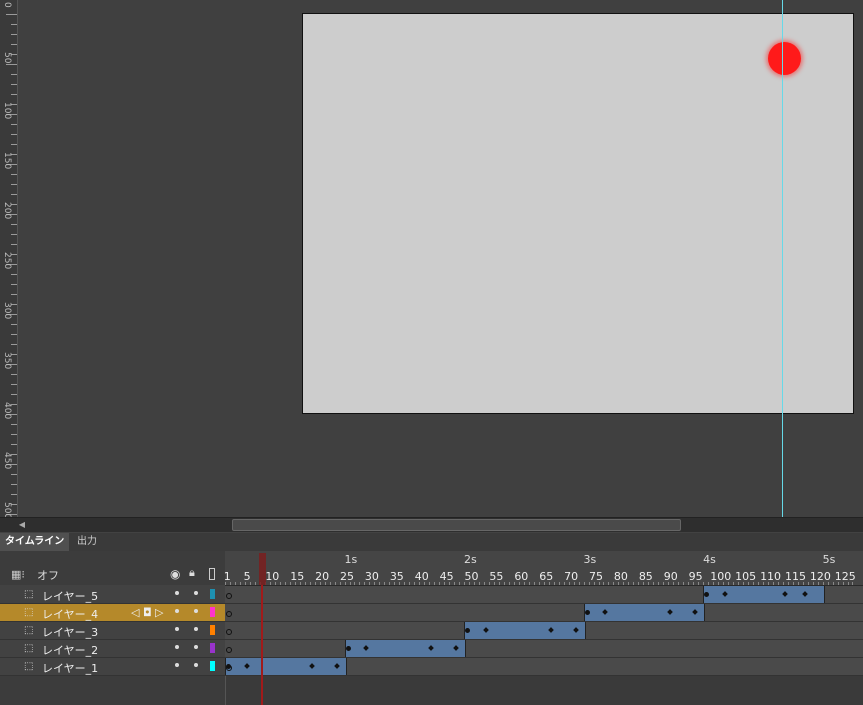 The width and height of the screenshot is (863, 705). I want to click on frame-number: 50, so click(471, 576).